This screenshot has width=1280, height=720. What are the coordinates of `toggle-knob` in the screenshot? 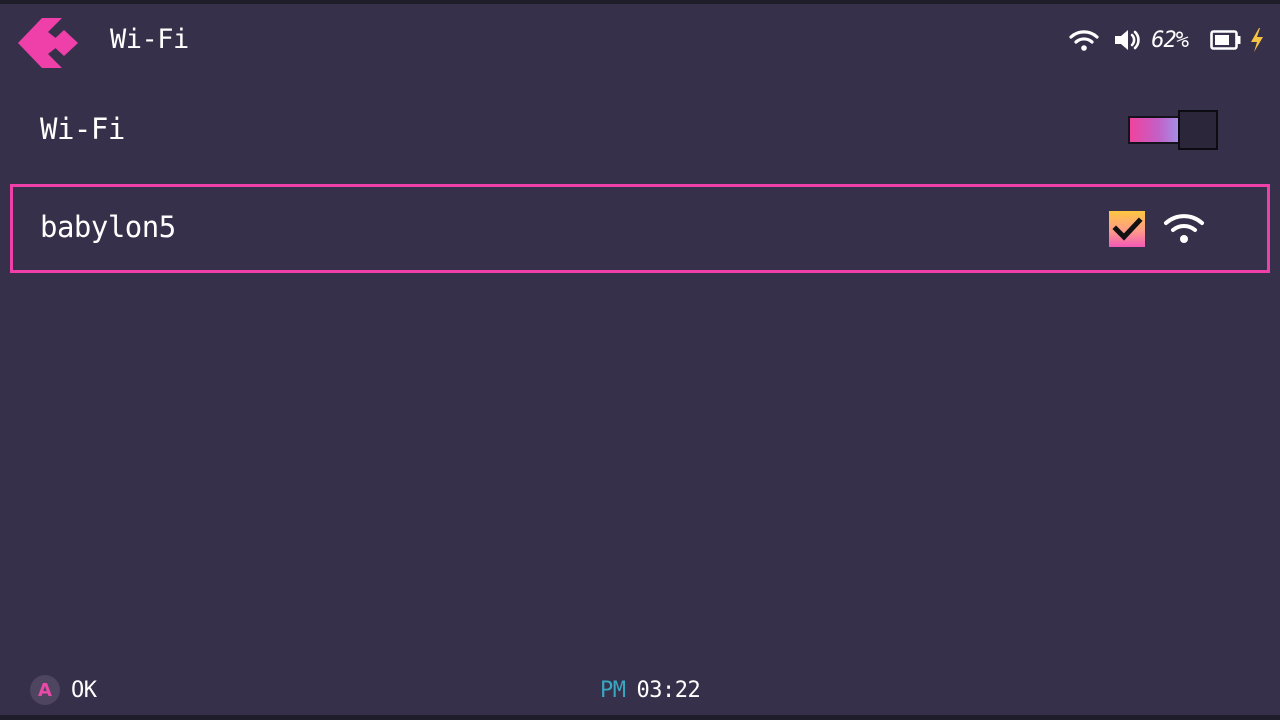 It's located at (1198, 130).